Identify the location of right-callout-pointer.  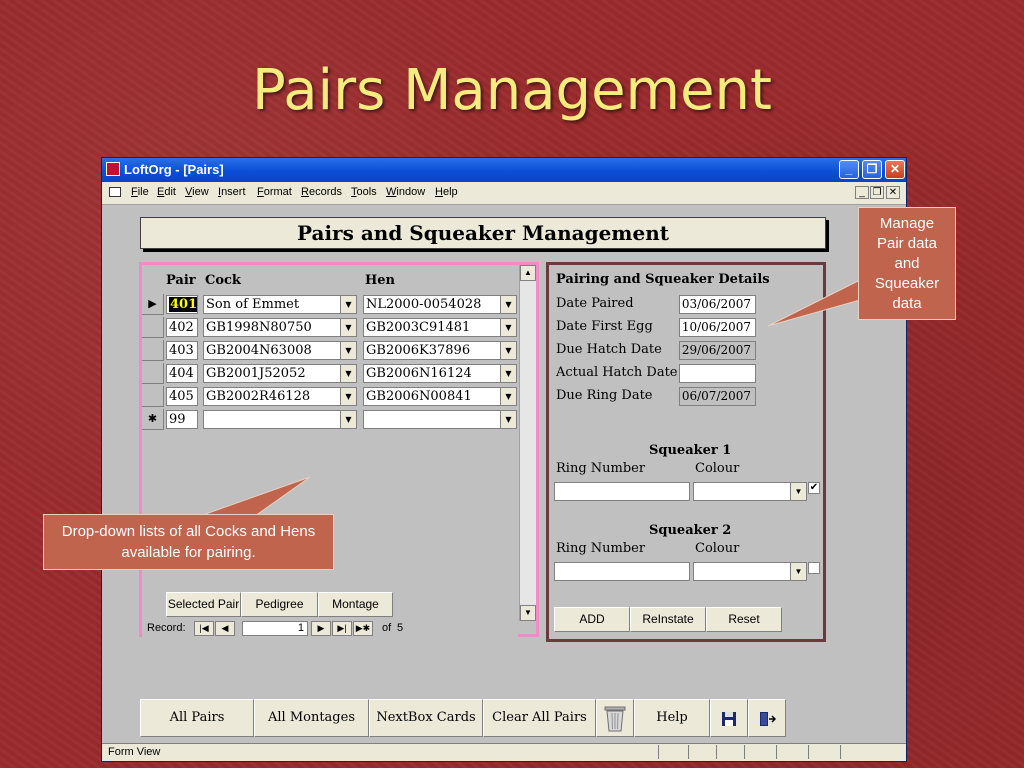
(814, 303).